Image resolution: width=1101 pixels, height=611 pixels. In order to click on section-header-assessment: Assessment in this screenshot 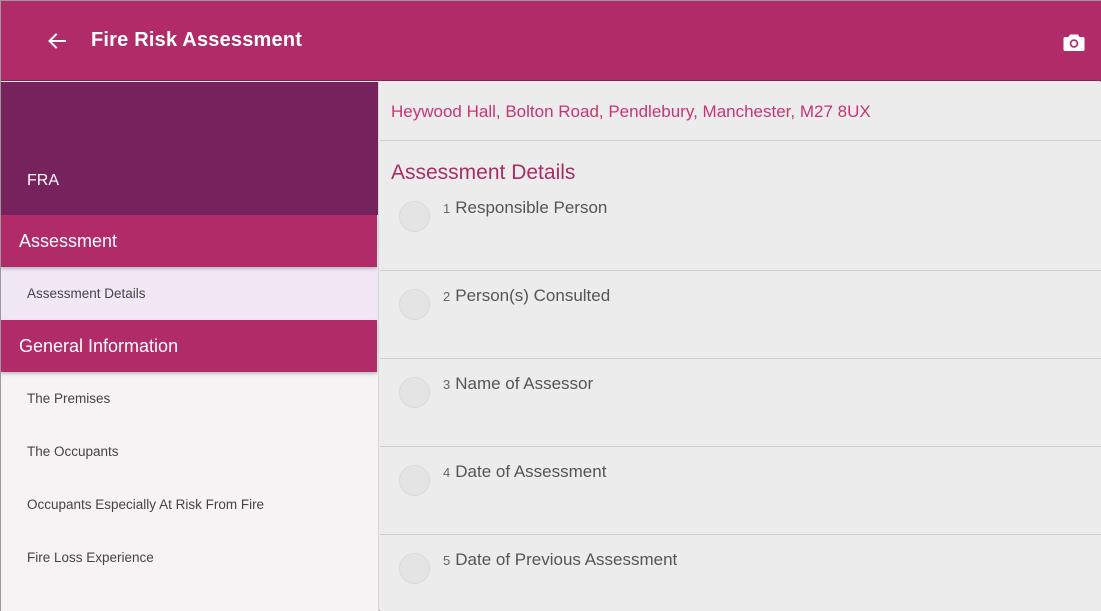, I will do `click(189, 241)`.